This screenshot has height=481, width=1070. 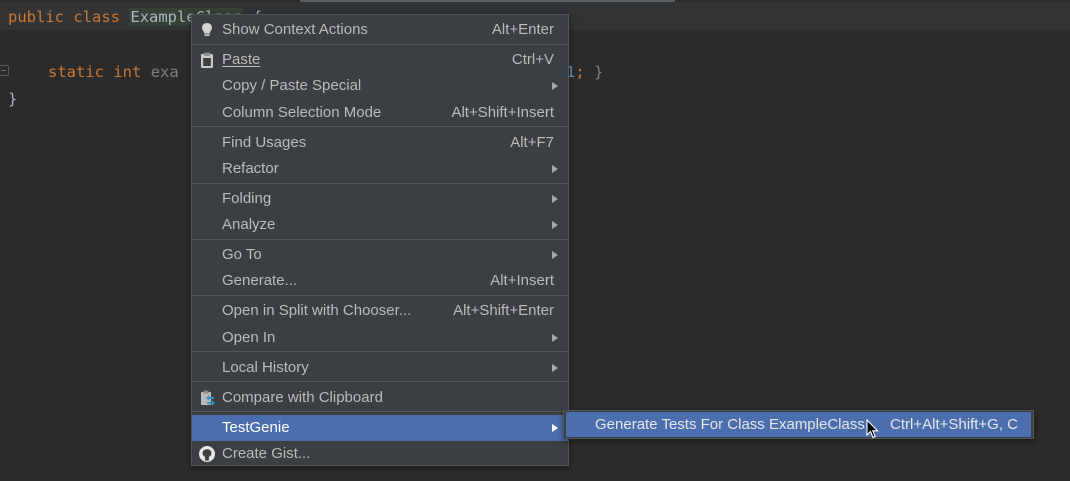 What do you see at coordinates (208, 398) in the screenshot?
I see `compare-icon` at bounding box center [208, 398].